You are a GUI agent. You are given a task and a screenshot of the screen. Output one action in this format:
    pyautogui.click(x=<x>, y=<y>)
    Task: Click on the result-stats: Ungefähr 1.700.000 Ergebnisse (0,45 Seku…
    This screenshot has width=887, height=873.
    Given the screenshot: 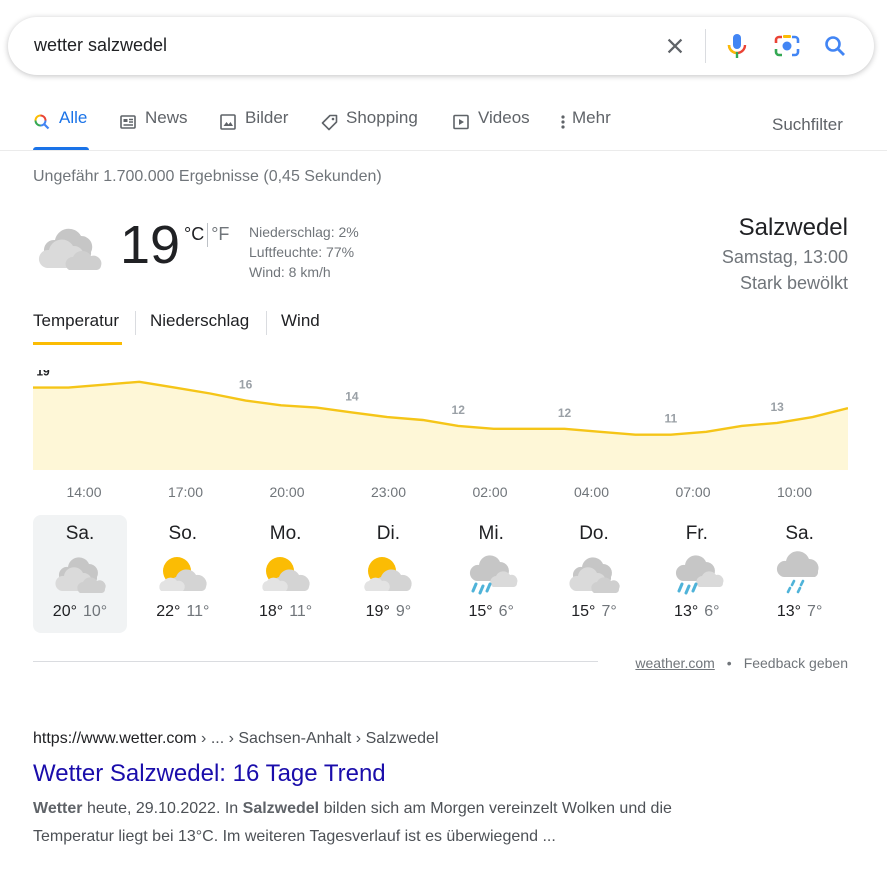 What is the action you would take?
    pyautogui.click(x=207, y=176)
    